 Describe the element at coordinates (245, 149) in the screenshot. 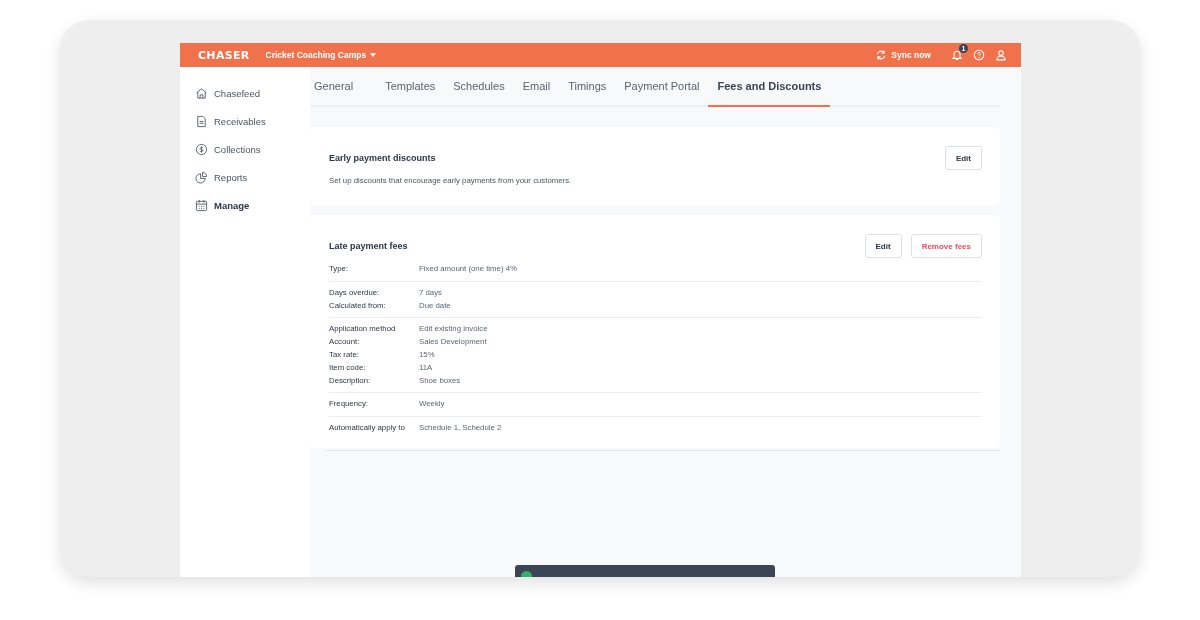

I see `sidebar-item: Collections` at that location.